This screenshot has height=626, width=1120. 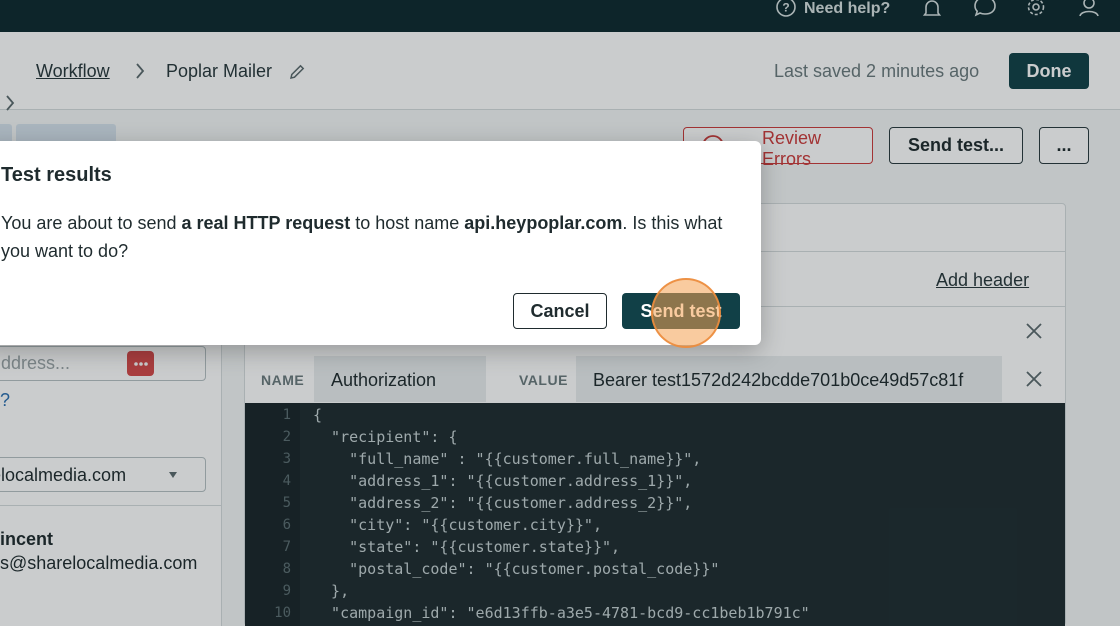 What do you see at coordinates (407, 223) in the screenshot?
I see `dialog-message-text: to host name` at bounding box center [407, 223].